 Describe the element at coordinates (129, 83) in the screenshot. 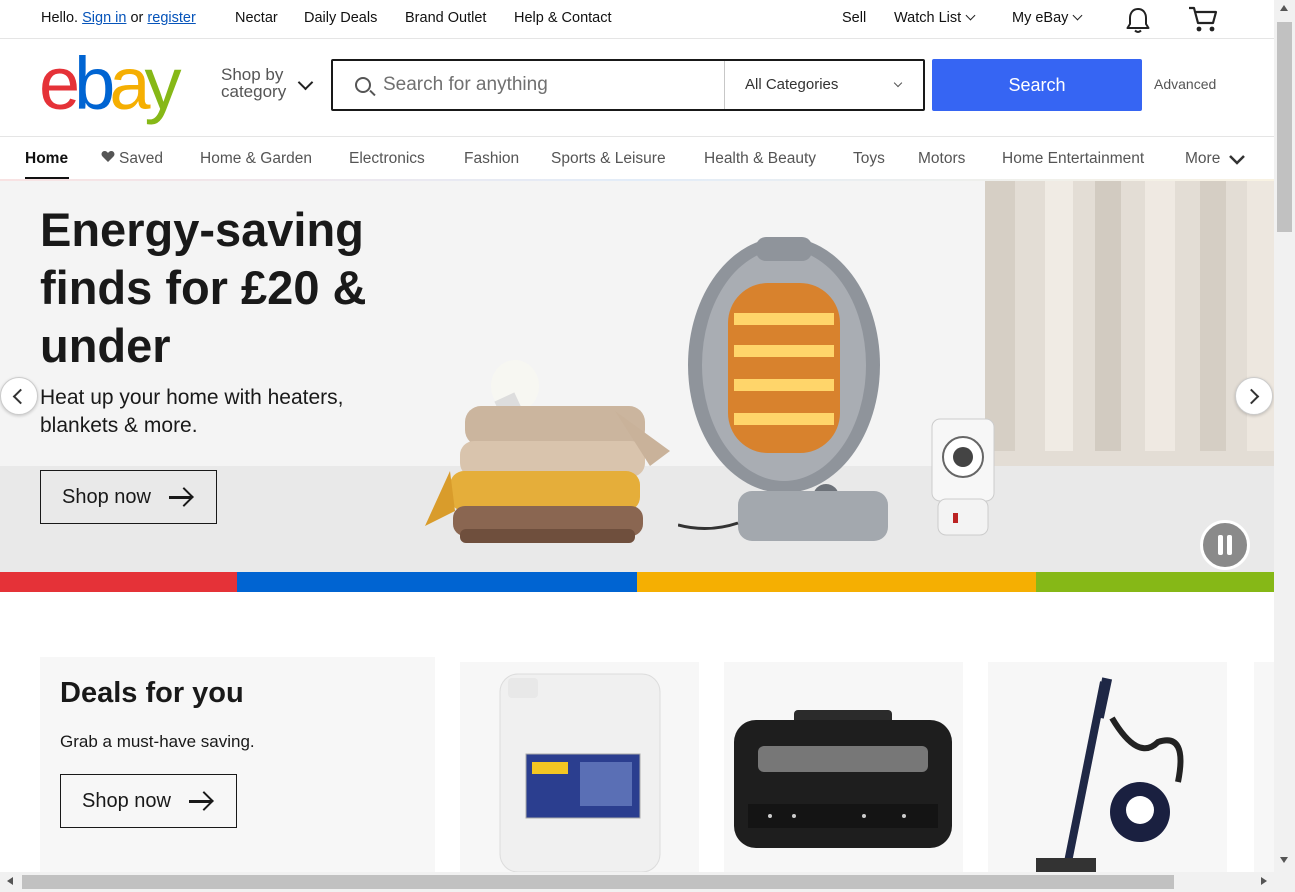

I see `logo-letter-a: a` at that location.